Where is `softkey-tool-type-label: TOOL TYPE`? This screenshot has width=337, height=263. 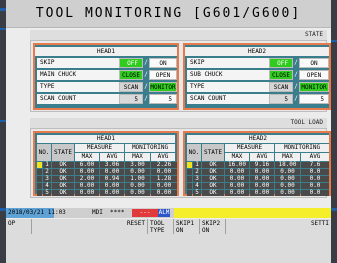 softkey-tool-type-label: TOOL TYPE is located at coordinates (157, 227).